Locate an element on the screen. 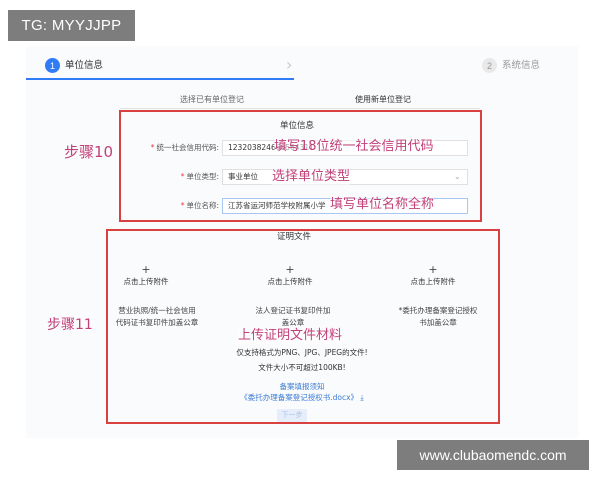  step-2-indicator: 2 is located at coordinates (489, 65).